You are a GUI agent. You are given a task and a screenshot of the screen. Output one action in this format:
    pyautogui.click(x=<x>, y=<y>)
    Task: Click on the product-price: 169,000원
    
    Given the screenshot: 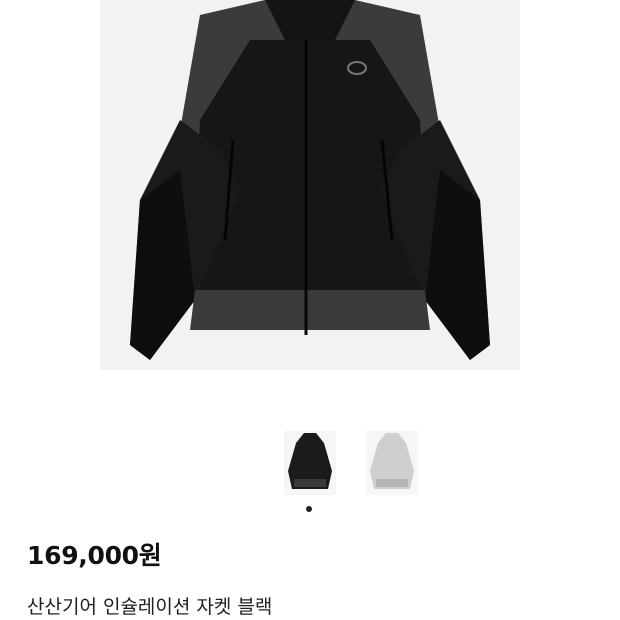 What is the action you would take?
    pyautogui.click(x=94, y=555)
    